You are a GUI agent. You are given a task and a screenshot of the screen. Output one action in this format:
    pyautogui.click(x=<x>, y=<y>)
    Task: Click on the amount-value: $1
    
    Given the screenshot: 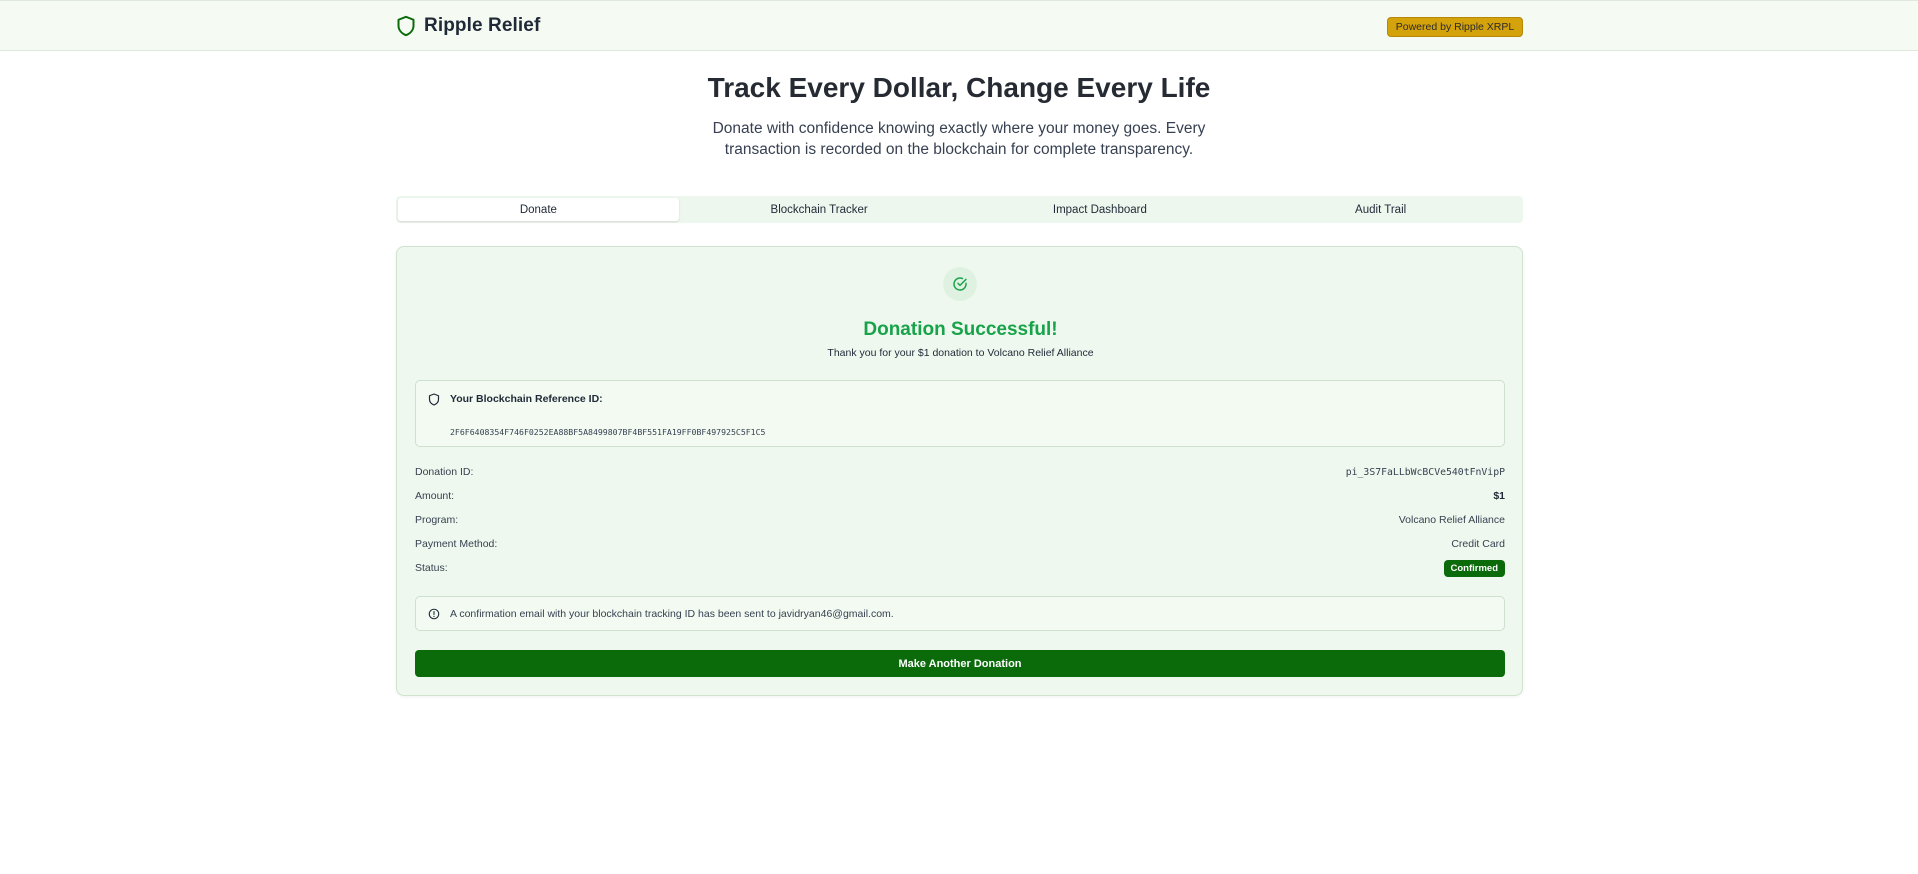 What is the action you would take?
    pyautogui.click(x=1499, y=496)
    